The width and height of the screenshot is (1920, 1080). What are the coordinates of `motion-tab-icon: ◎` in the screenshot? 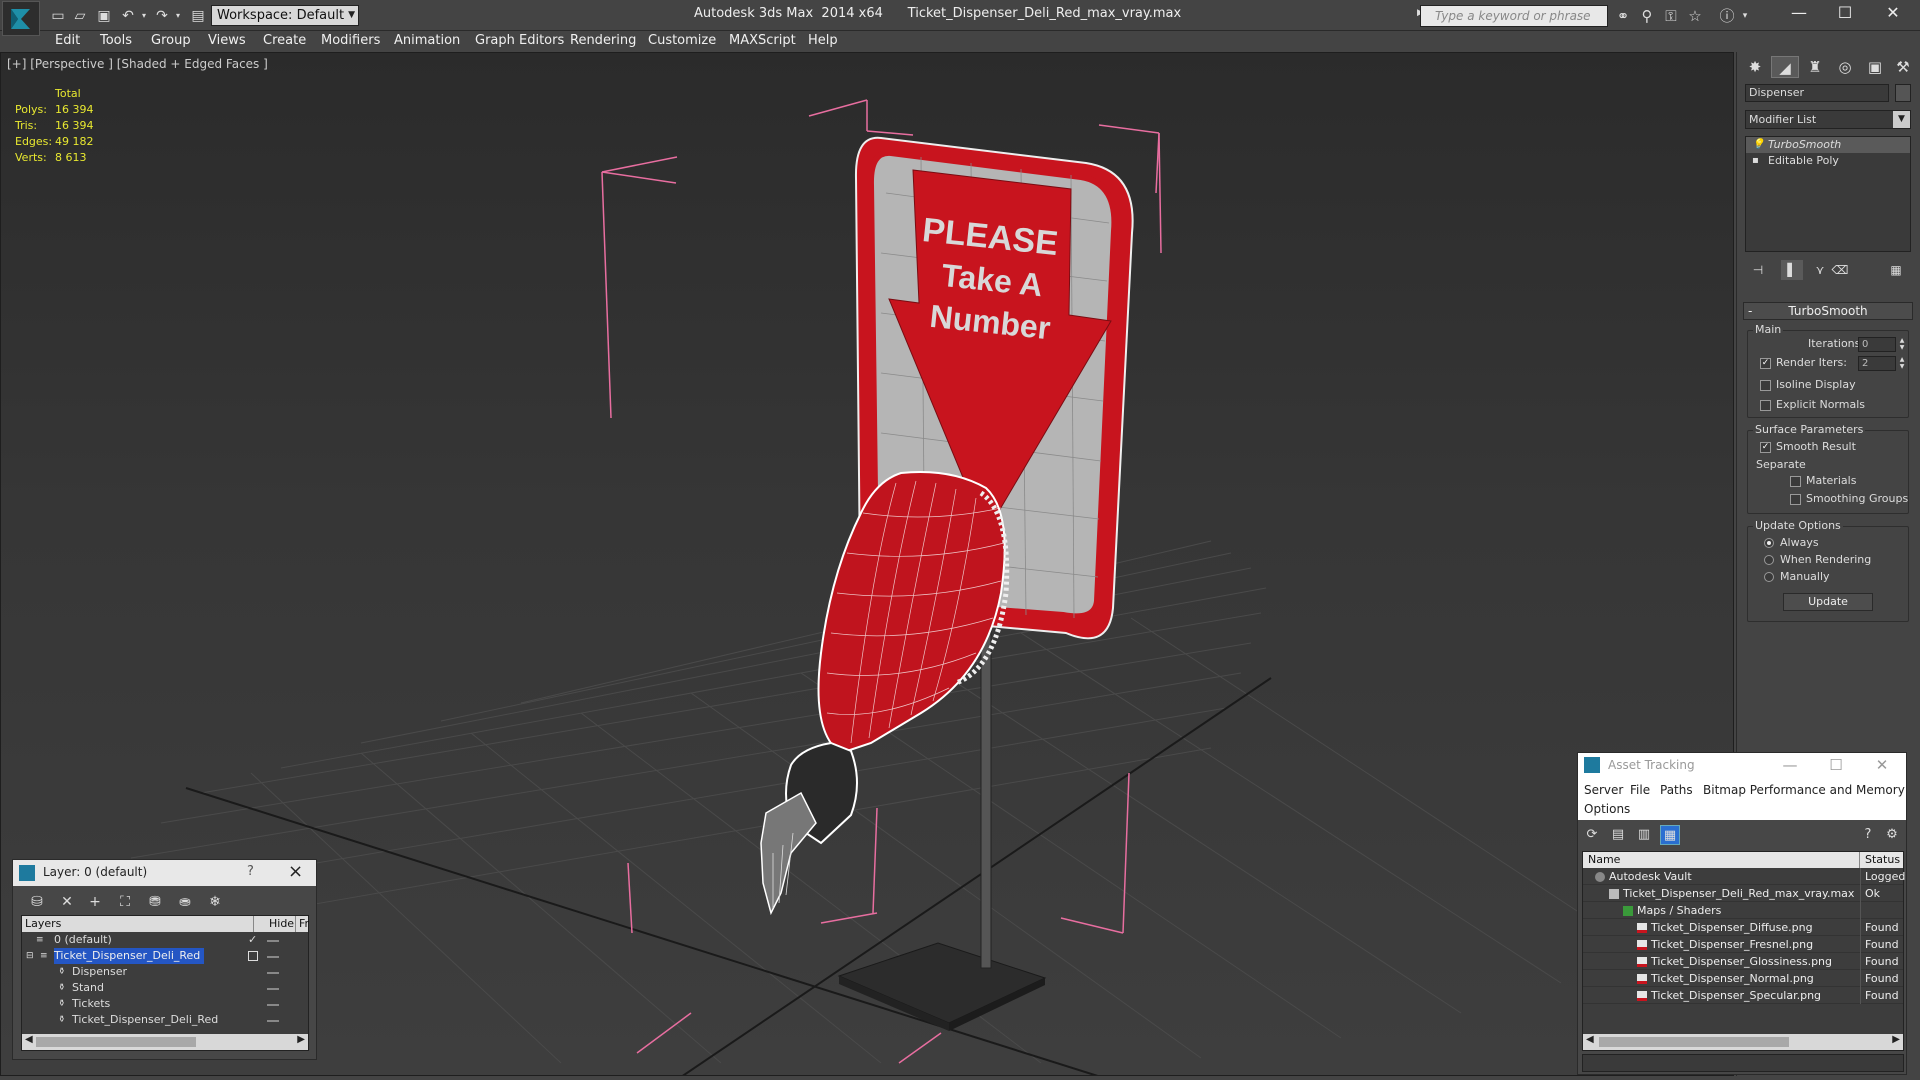 It's located at (1845, 67).